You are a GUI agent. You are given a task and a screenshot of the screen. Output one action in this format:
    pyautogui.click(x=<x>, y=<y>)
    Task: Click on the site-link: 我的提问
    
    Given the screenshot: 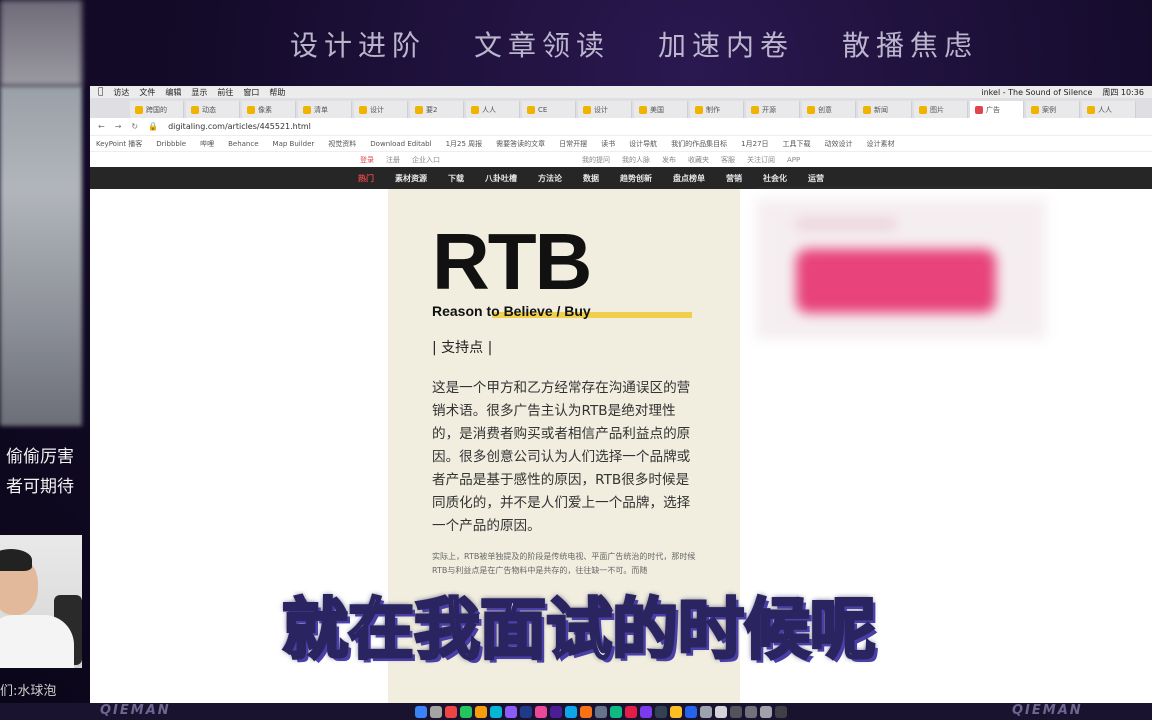 What is the action you would take?
    pyautogui.click(x=596, y=160)
    